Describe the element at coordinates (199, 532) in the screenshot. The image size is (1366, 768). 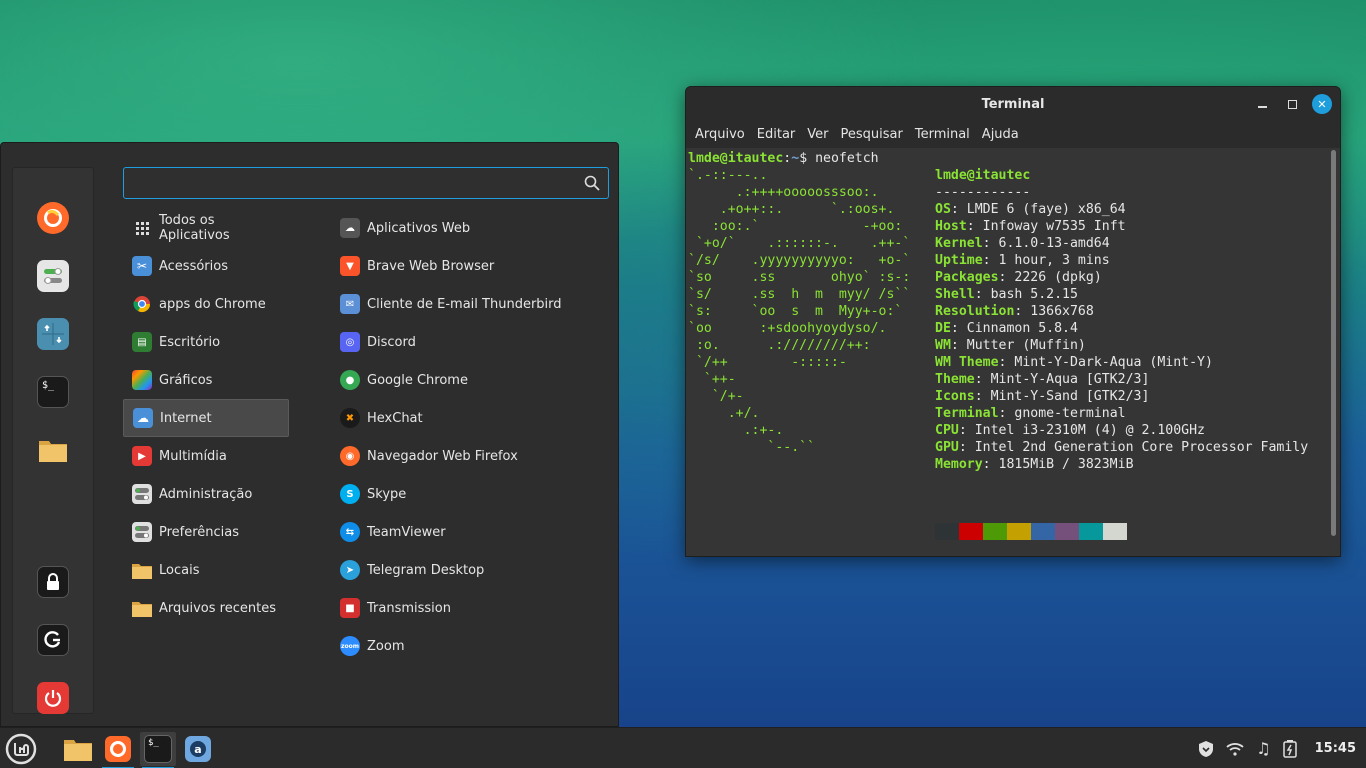
I see `category-label: Preferências` at that location.